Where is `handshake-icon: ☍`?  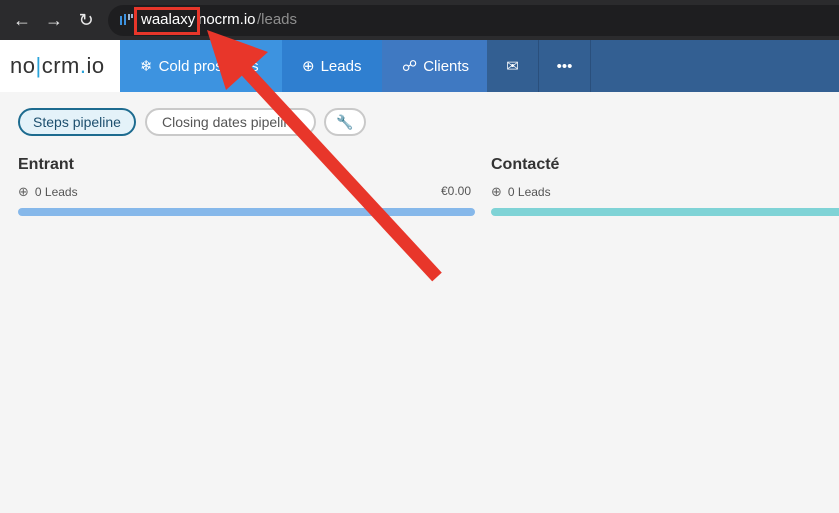
handshake-icon: ☍ is located at coordinates (410, 66).